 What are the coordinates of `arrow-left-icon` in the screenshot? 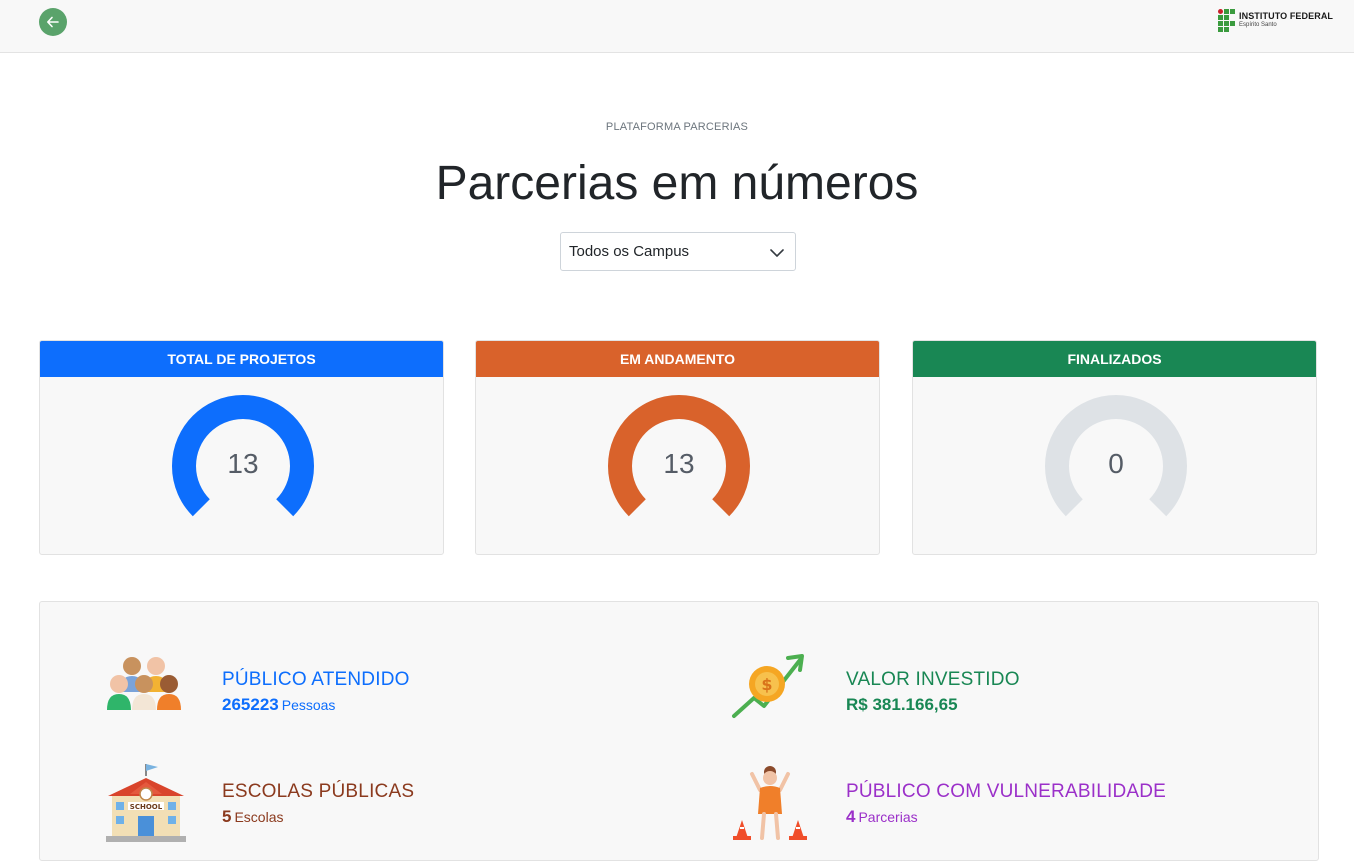 It's located at (53, 22).